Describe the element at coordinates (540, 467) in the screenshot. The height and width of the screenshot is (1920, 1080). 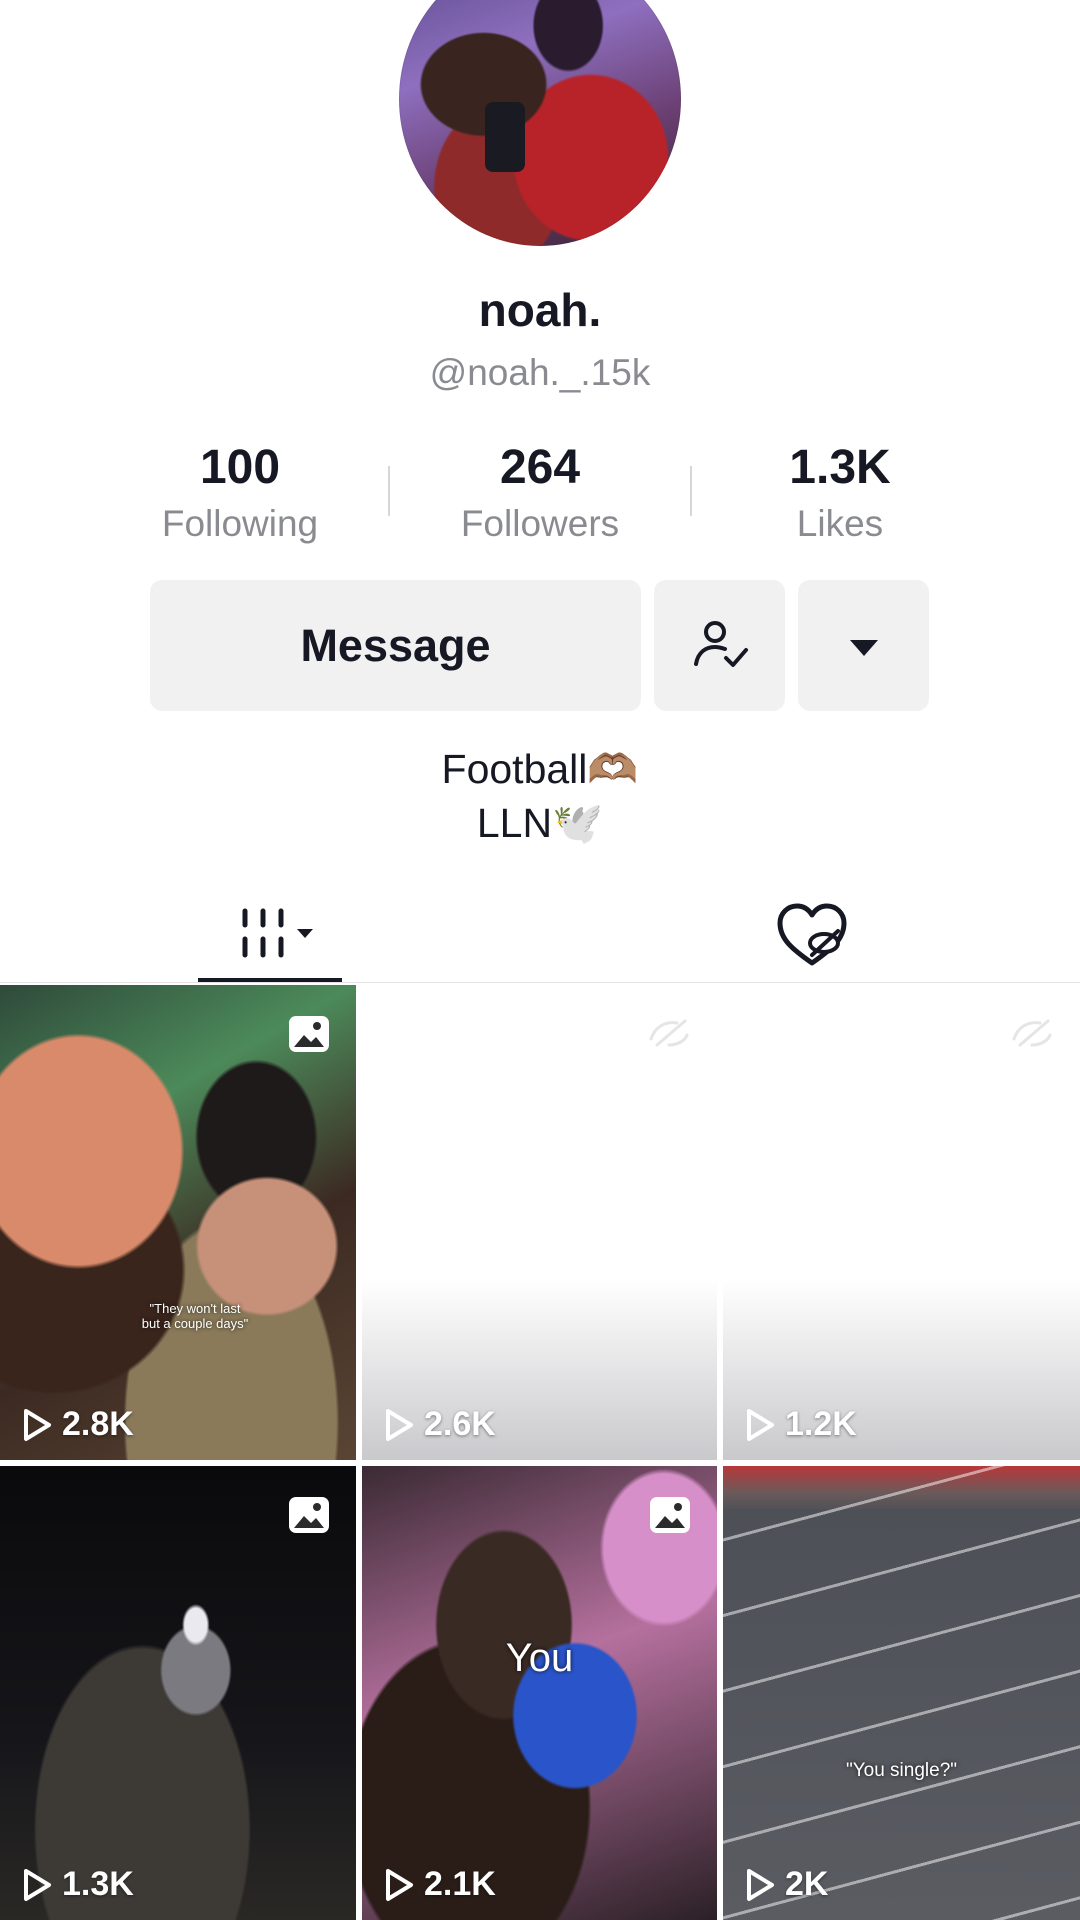
I see `followers-count: 264` at that location.